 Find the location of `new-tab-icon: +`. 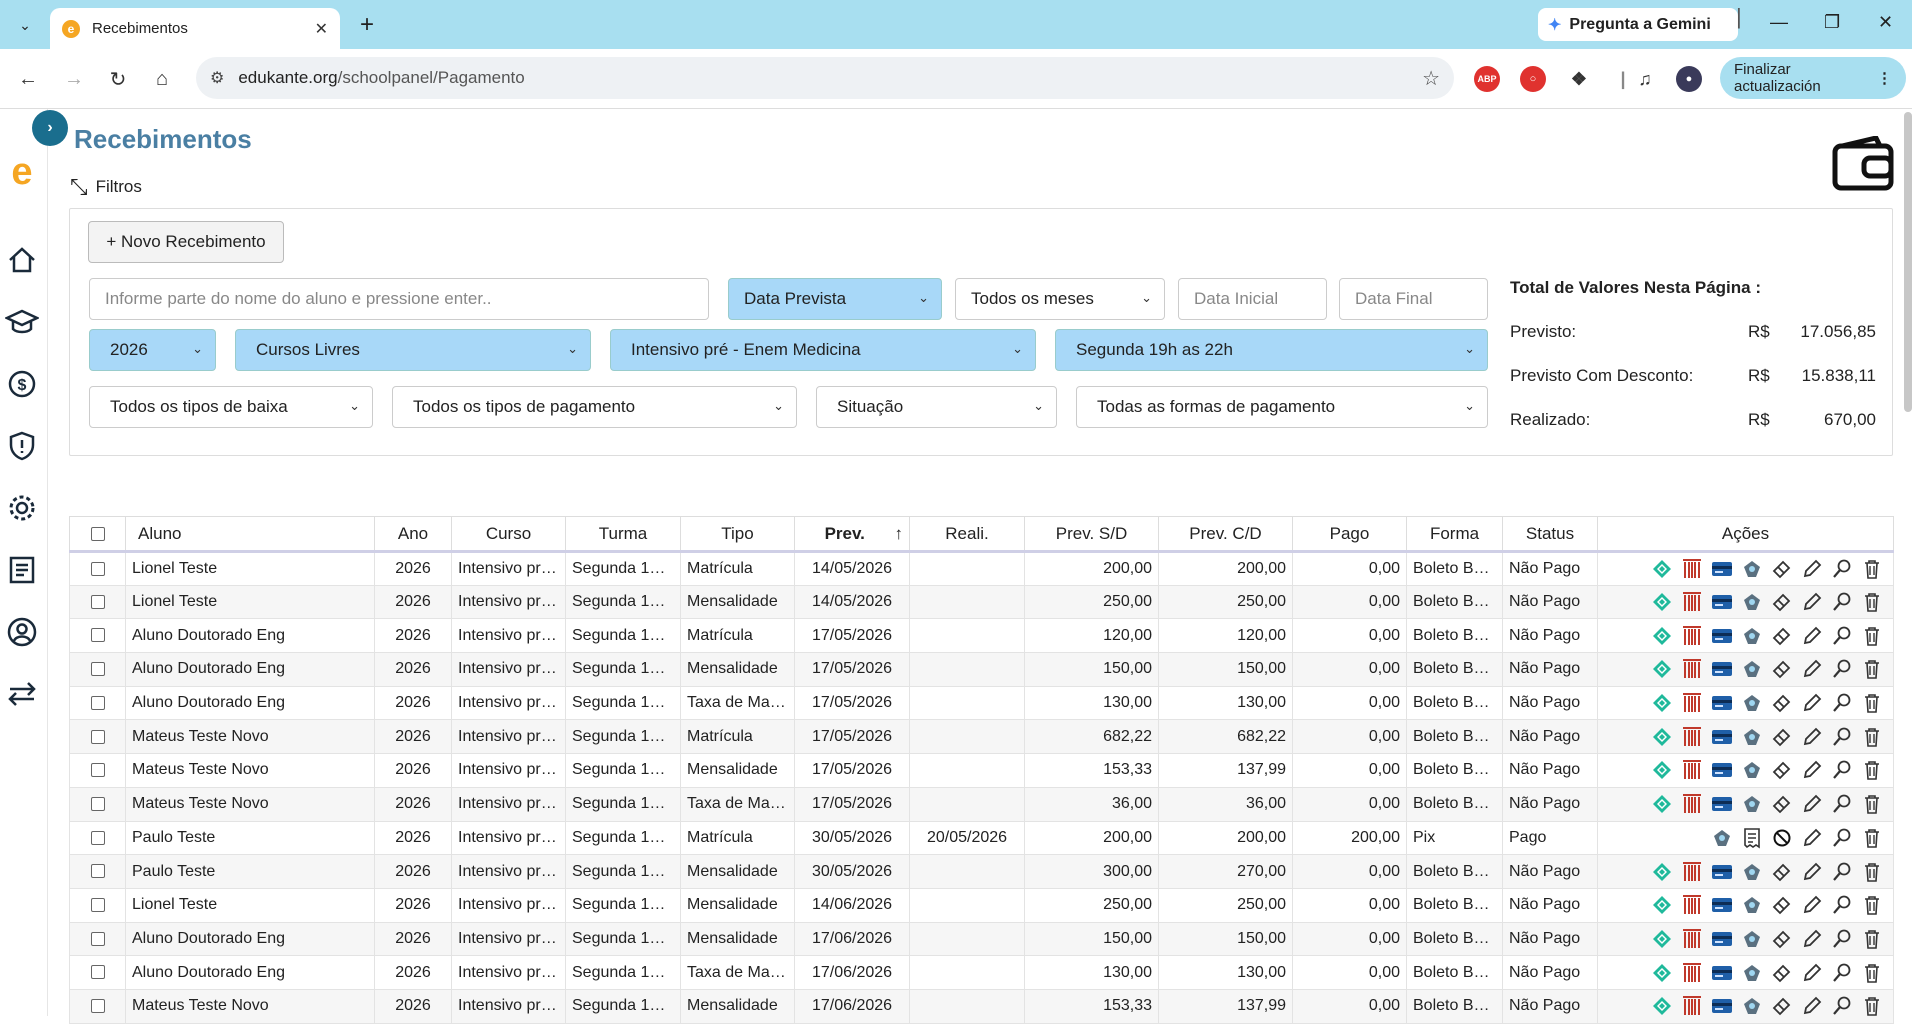

new-tab-icon: + is located at coordinates (367, 25).